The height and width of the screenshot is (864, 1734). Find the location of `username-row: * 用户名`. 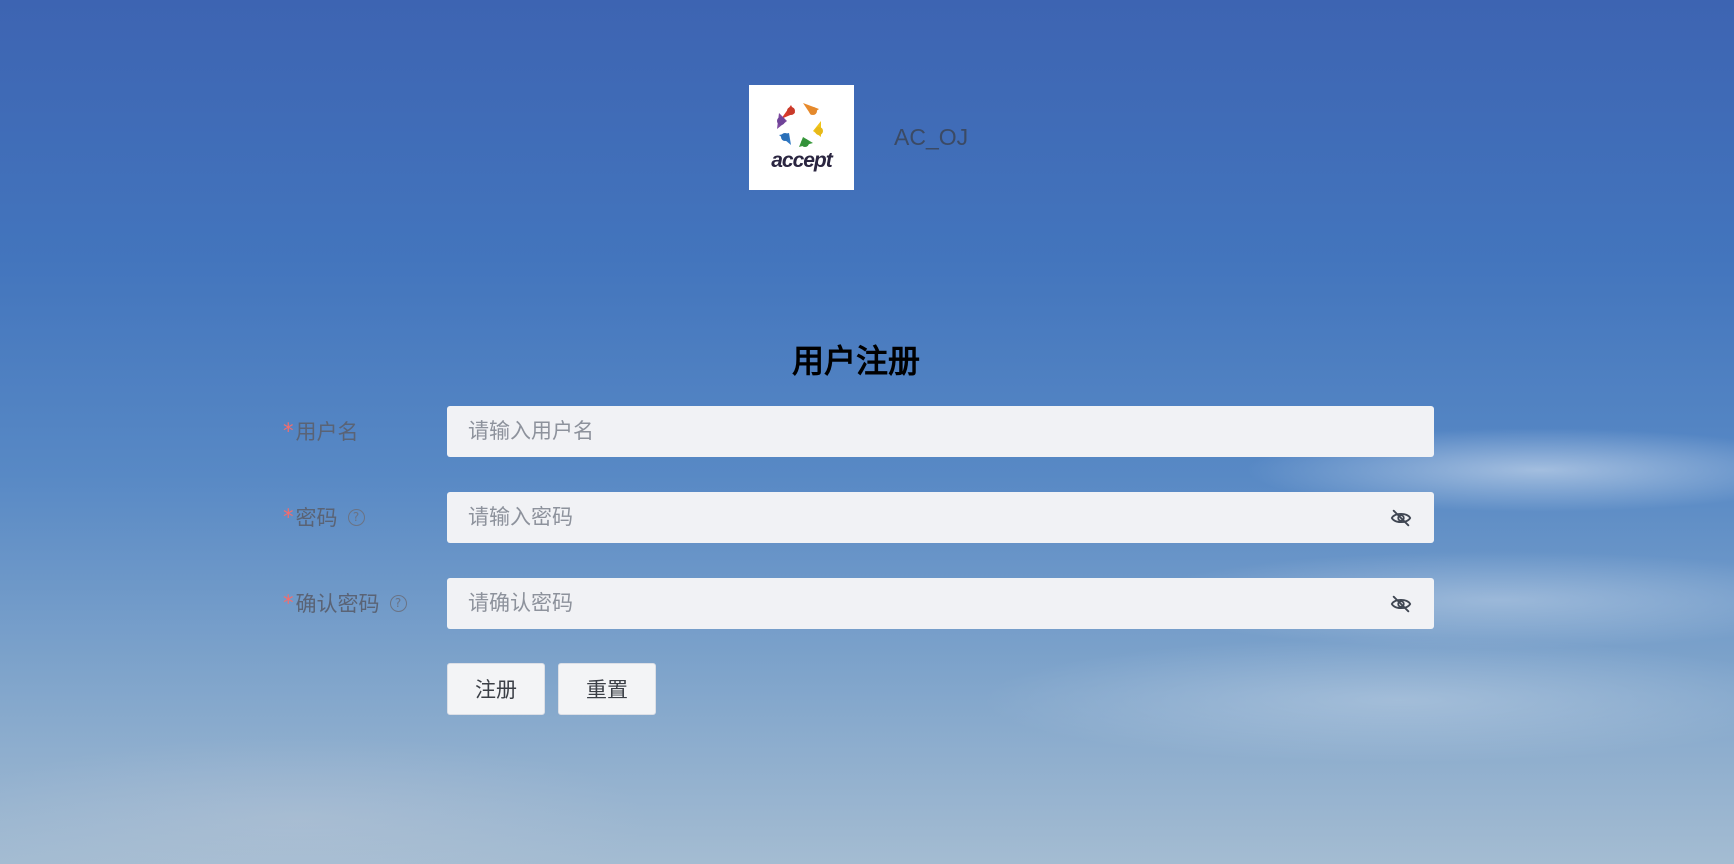

username-row: * 用户名 is located at coordinates (858, 431).